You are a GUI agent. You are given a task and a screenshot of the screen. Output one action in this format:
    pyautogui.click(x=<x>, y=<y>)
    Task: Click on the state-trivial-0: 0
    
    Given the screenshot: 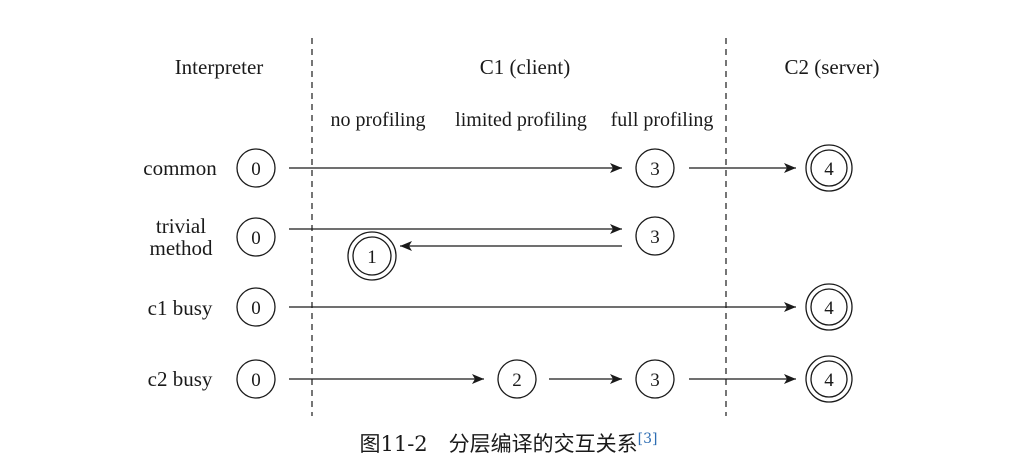 What is the action you would take?
    pyautogui.click(x=256, y=237)
    